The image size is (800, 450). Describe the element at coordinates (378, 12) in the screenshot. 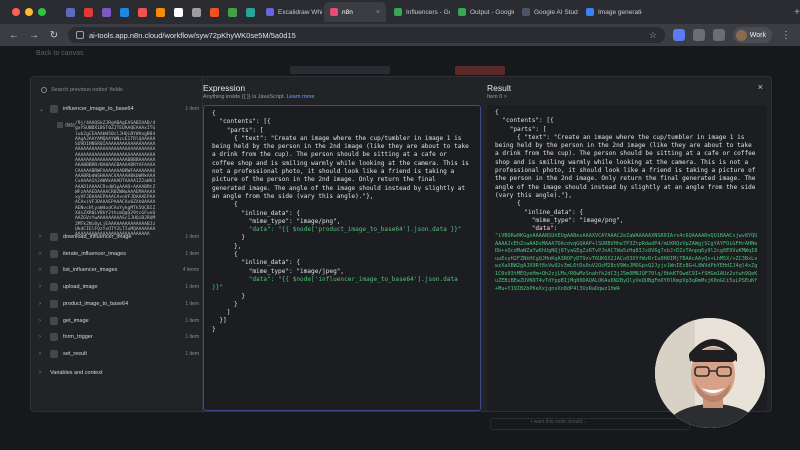

I see `tab-close-icon: ×` at that location.